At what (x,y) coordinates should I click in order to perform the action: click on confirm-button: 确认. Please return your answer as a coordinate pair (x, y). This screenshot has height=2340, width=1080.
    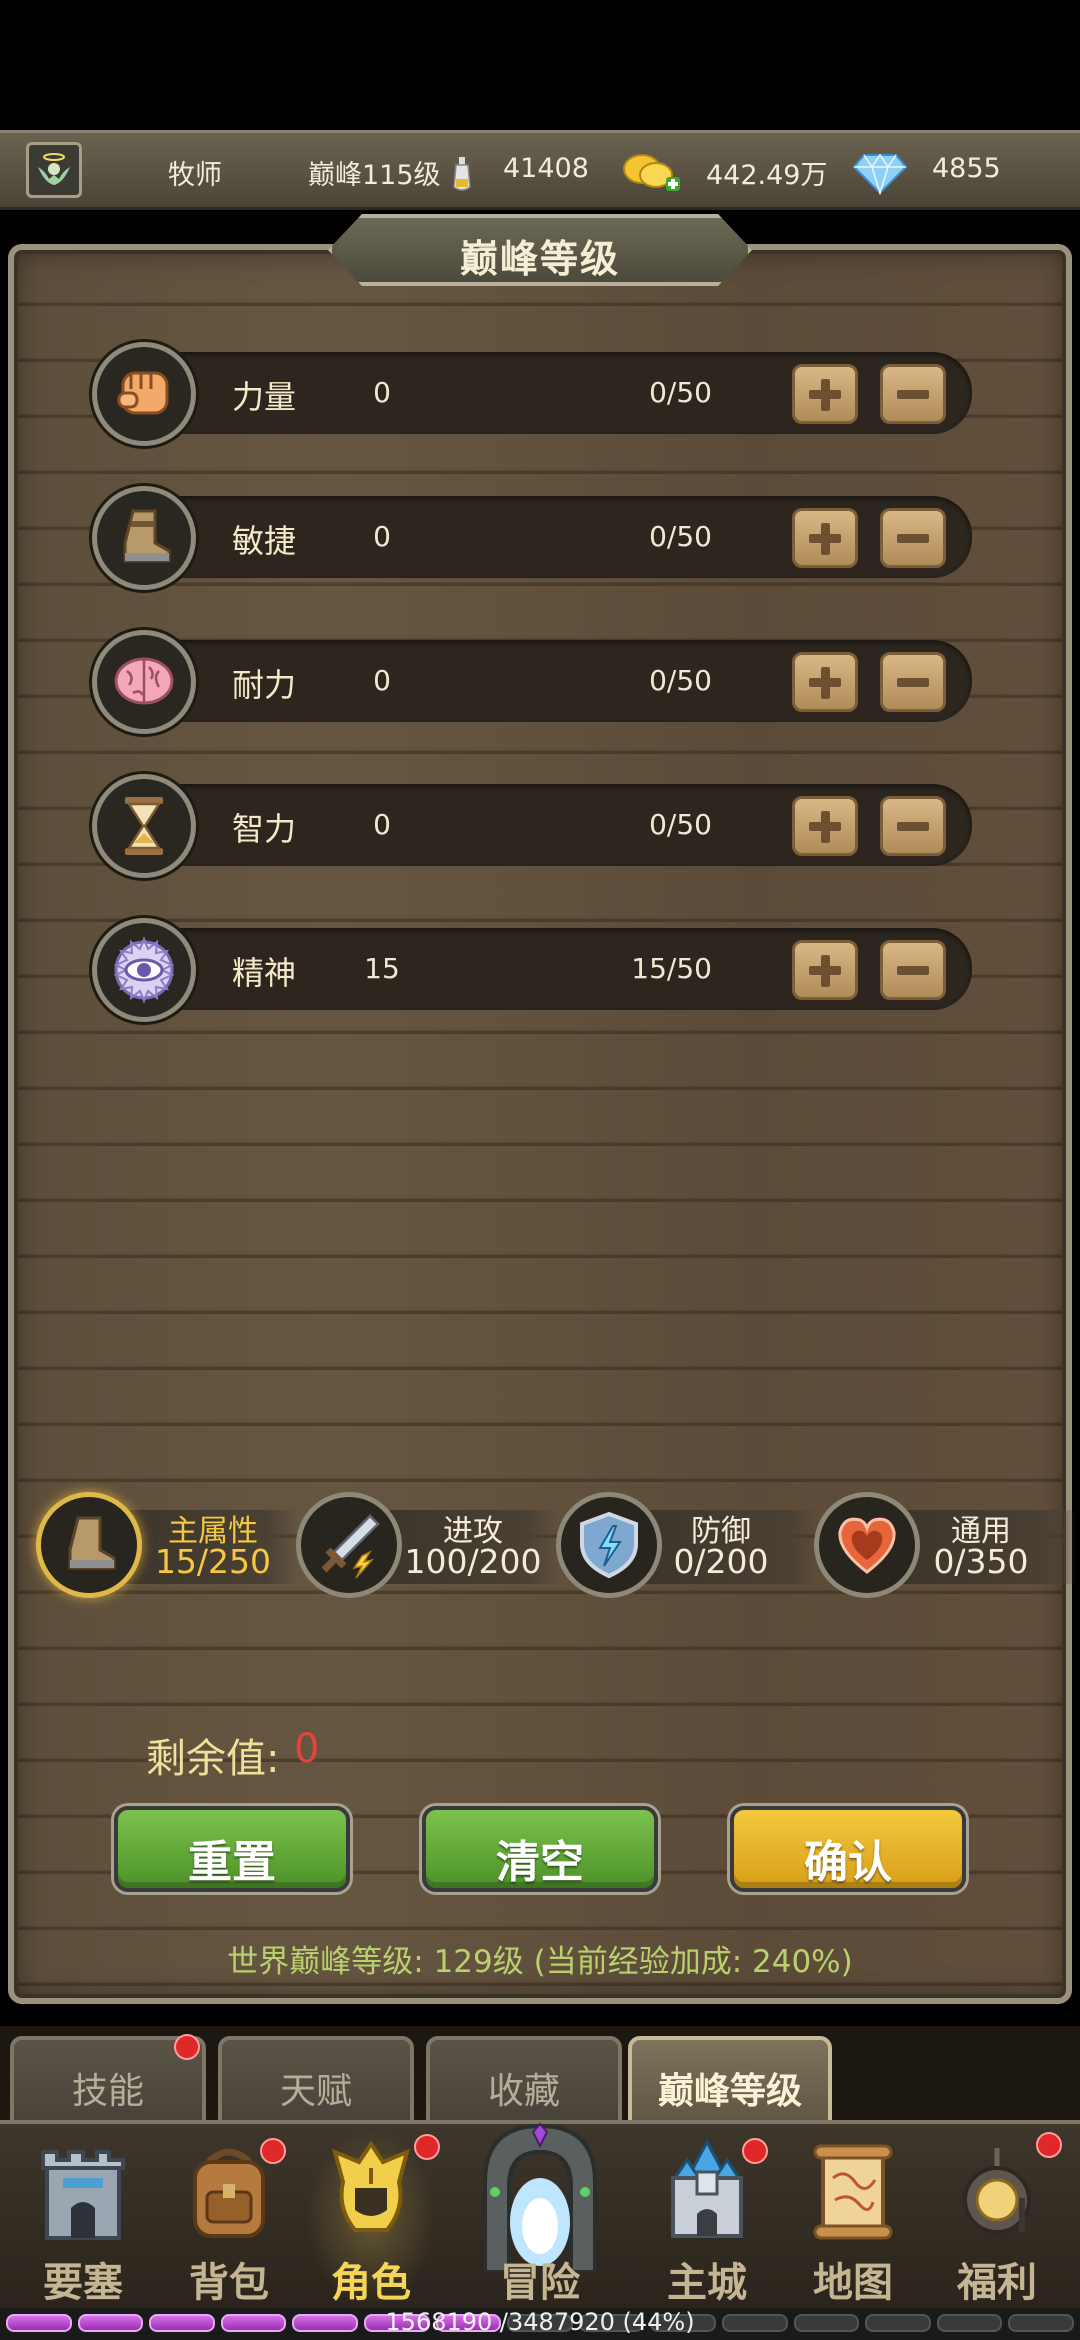
    Looking at the image, I should click on (848, 1849).